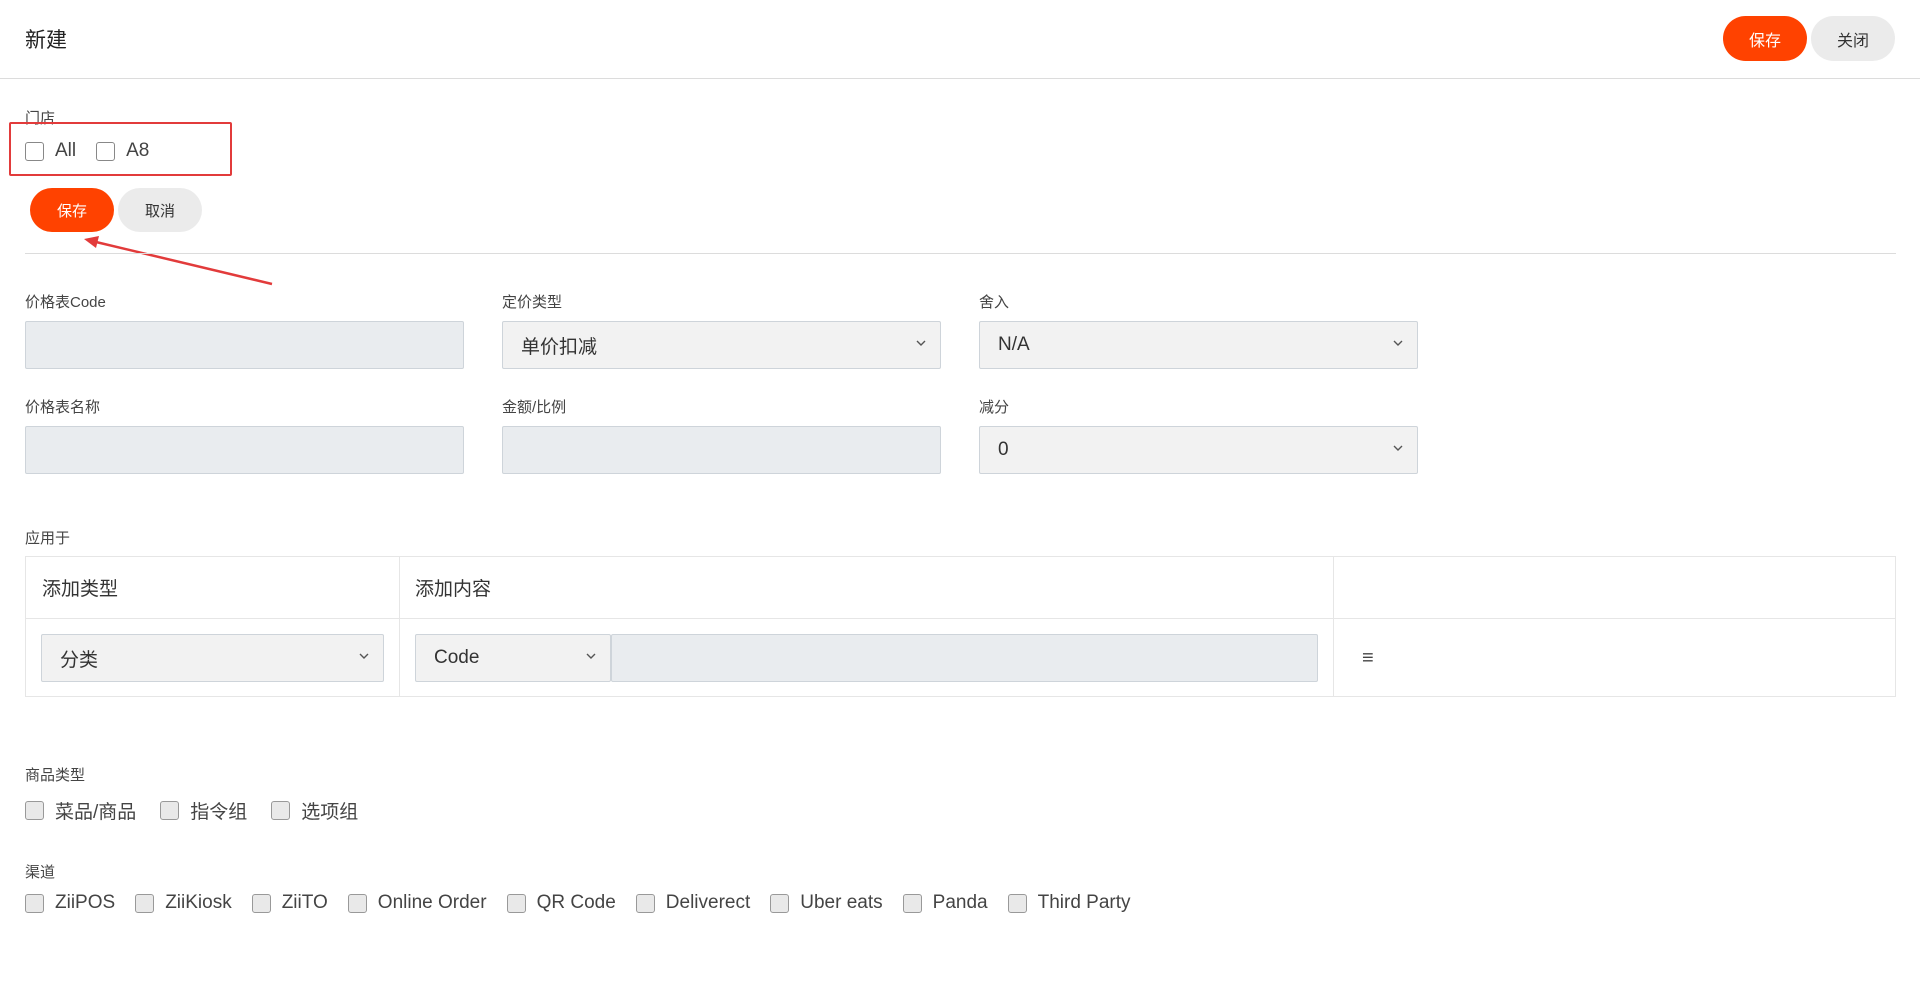  What do you see at coordinates (79, 660) in the screenshot?
I see `add-type-value: 分类` at bounding box center [79, 660].